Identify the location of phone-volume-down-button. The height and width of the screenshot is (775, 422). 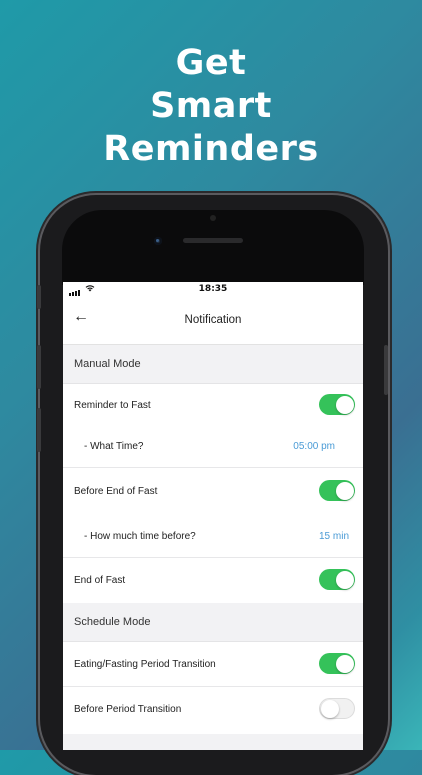
(39, 430).